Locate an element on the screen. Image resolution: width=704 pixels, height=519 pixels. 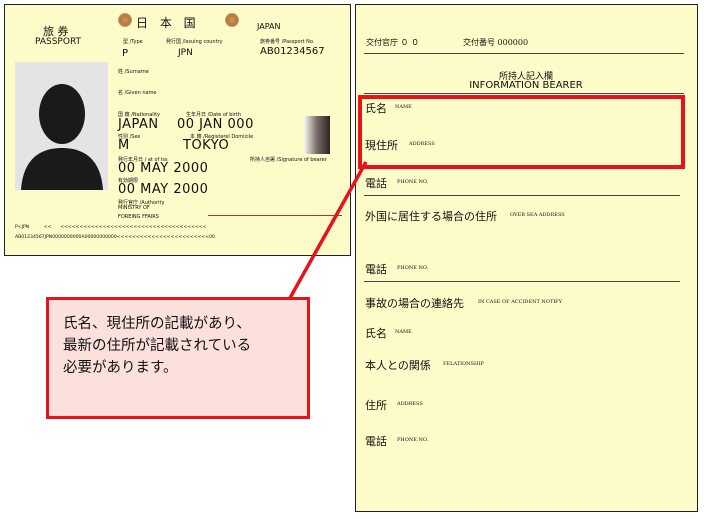
callout-line-1: 氏名、現住所の記載があり、 is located at coordinates (157, 324).